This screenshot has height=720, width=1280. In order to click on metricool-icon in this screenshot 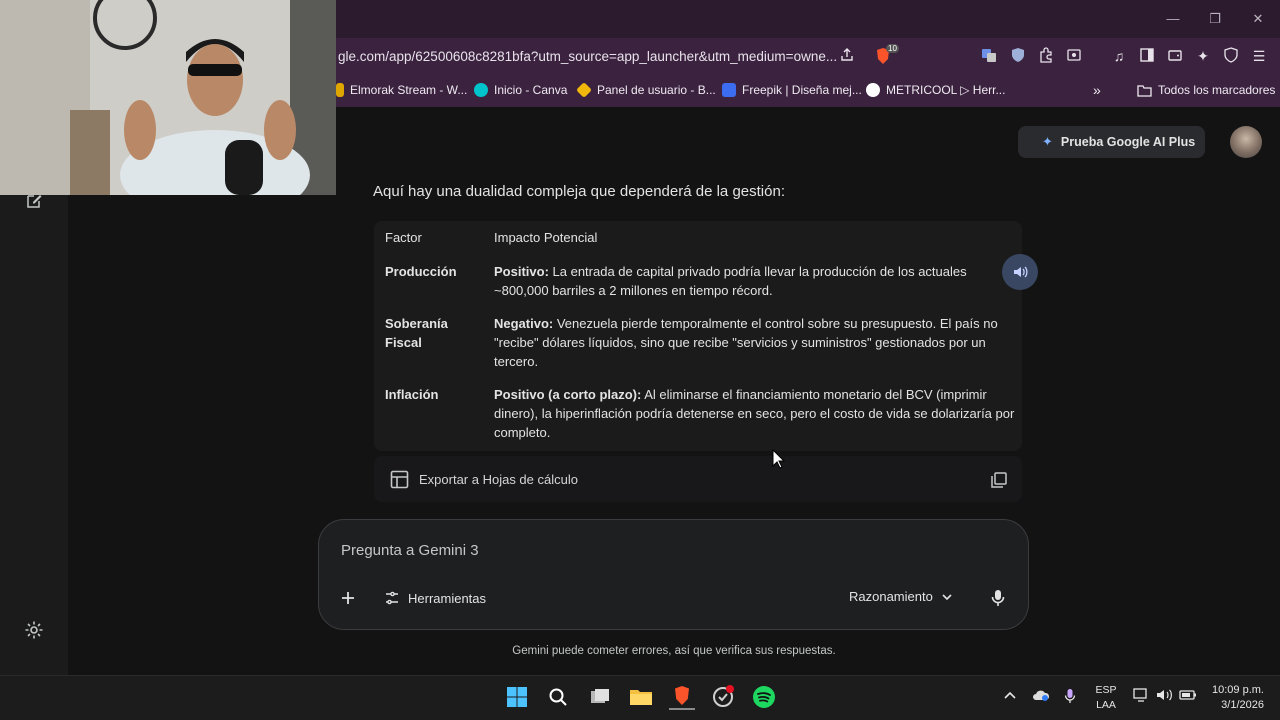, I will do `click(873, 90)`.